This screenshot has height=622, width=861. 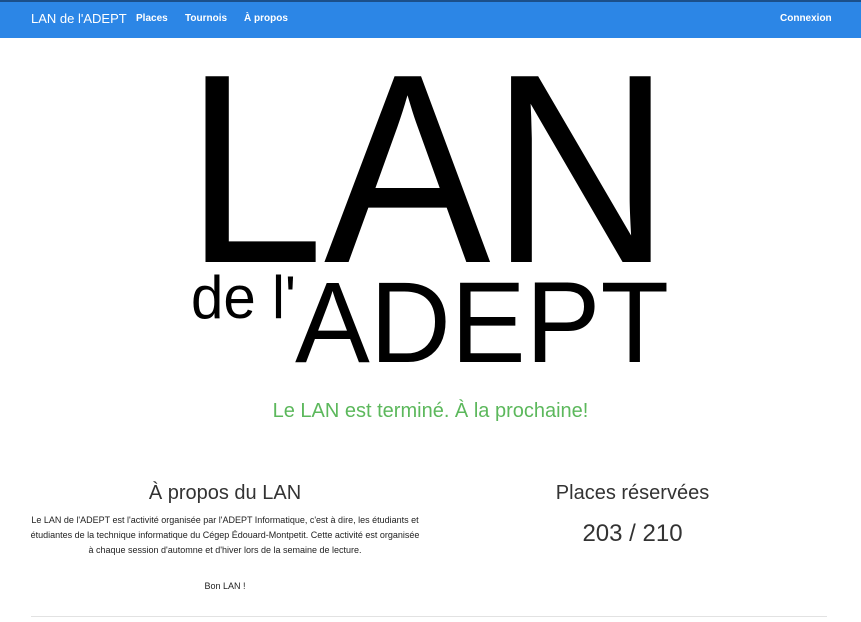 What do you see at coordinates (662, 533) in the screenshot?
I see `seats-total: 210` at bounding box center [662, 533].